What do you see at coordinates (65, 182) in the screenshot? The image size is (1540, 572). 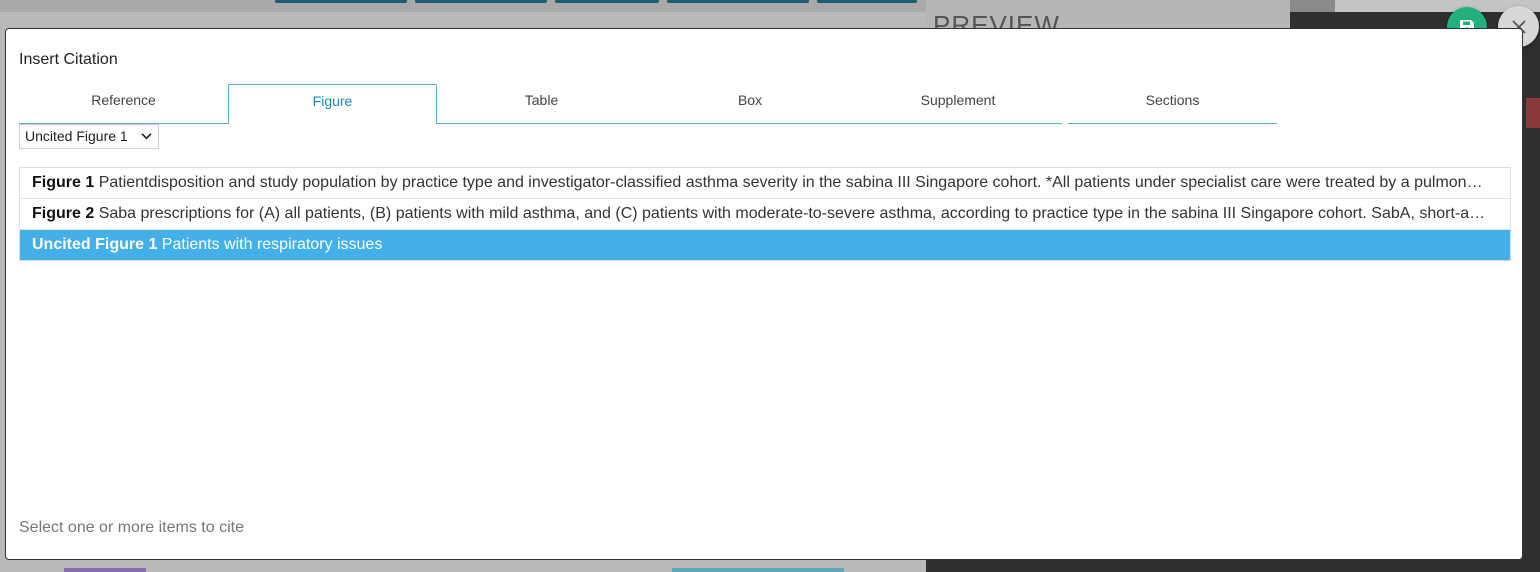 I see `item-ref-label: Figure 1` at bounding box center [65, 182].